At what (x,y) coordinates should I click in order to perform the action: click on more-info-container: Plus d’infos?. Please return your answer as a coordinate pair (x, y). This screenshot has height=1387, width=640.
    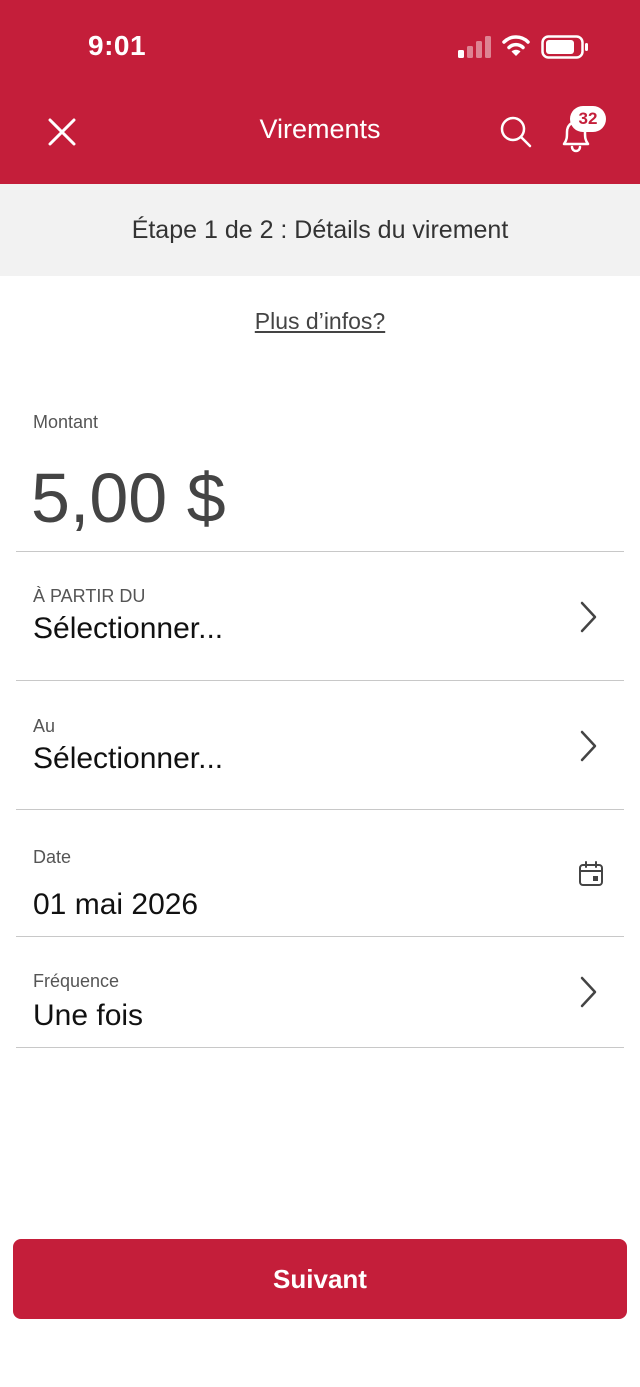
    Looking at the image, I should click on (320, 321).